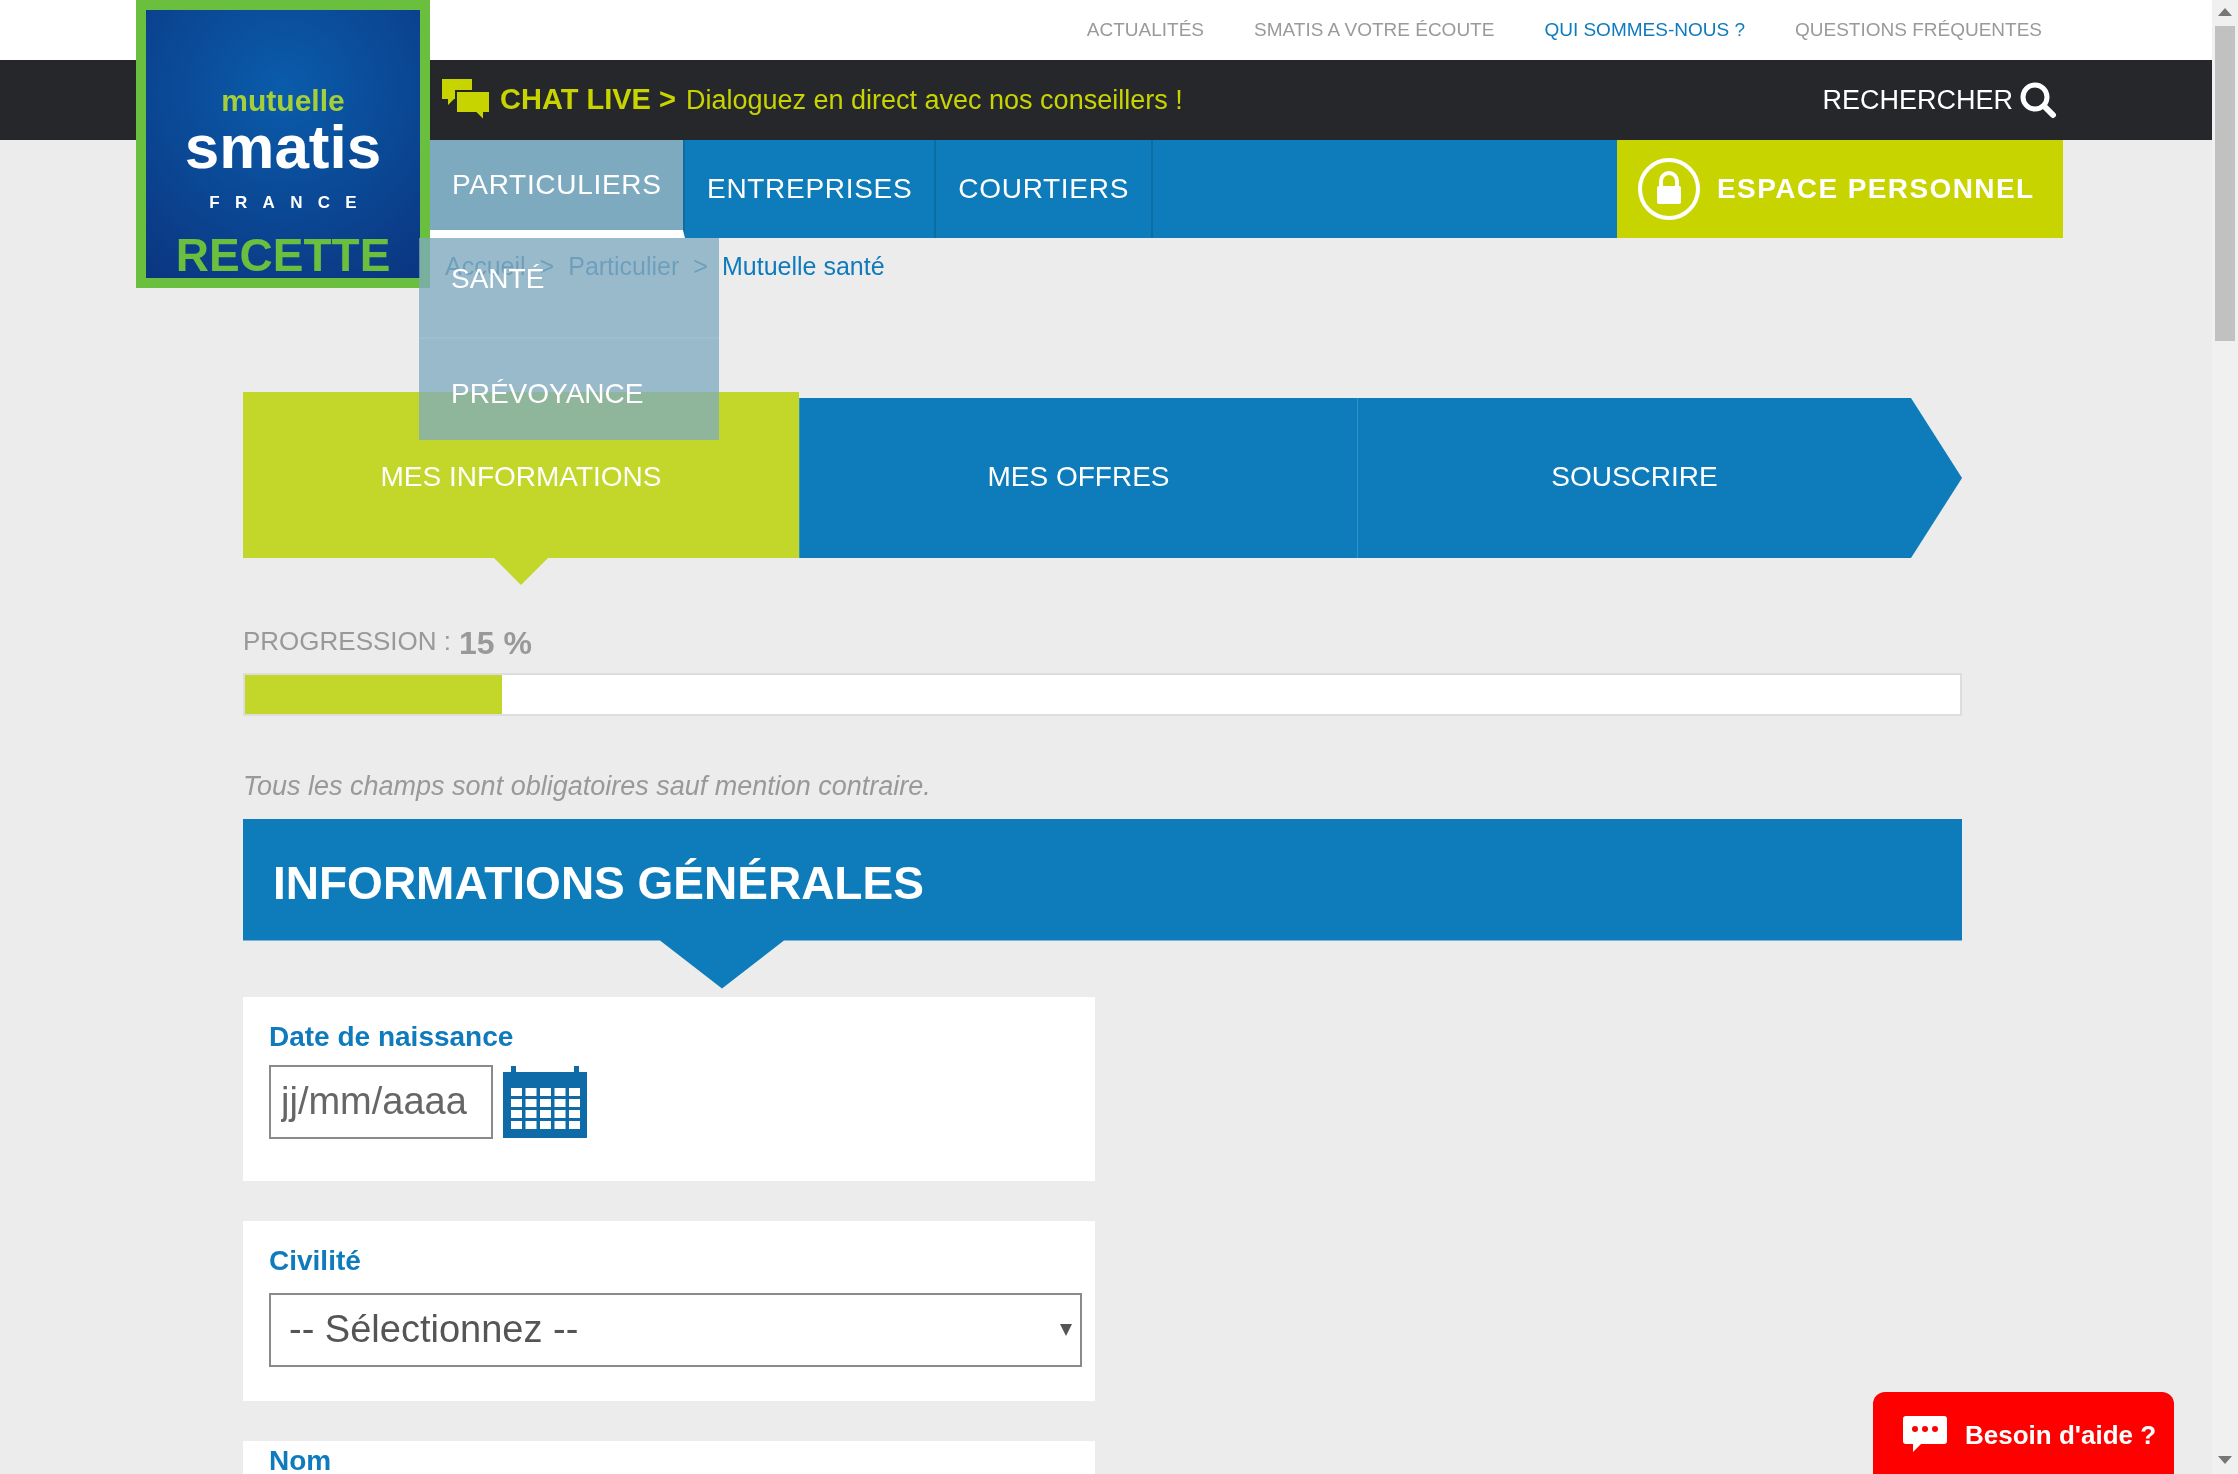 This screenshot has height=1474, width=2238. What do you see at coordinates (1925, 1434) in the screenshot?
I see `chat-bubble-icon` at bounding box center [1925, 1434].